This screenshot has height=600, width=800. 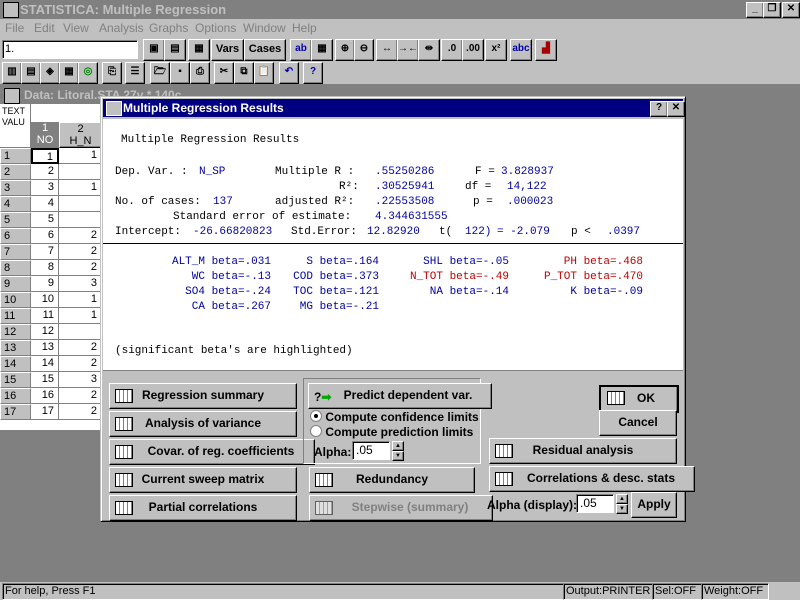 What do you see at coordinates (80, 284) in the screenshot?
I see `cell-h-n: 3` at bounding box center [80, 284].